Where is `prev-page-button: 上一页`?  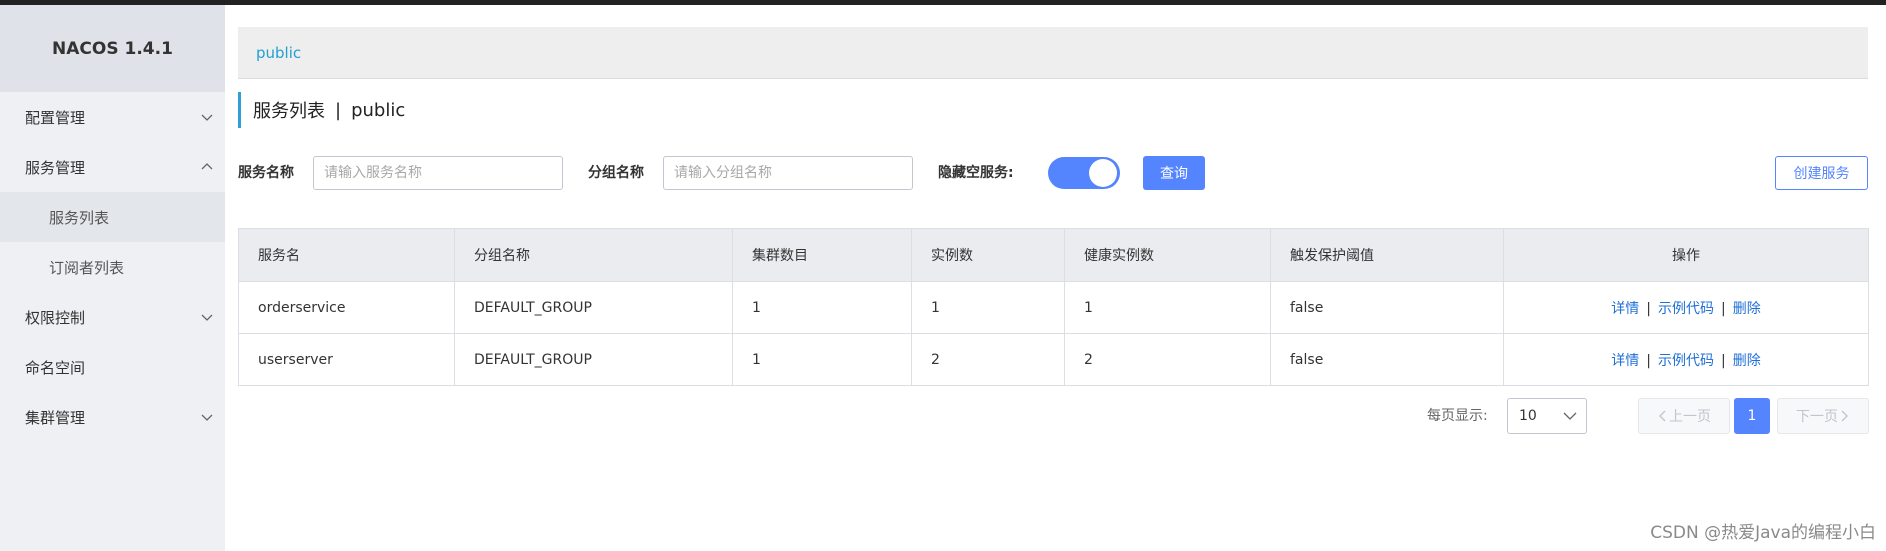
prev-page-button: 上一页 is located at coordinates (1684, 416).